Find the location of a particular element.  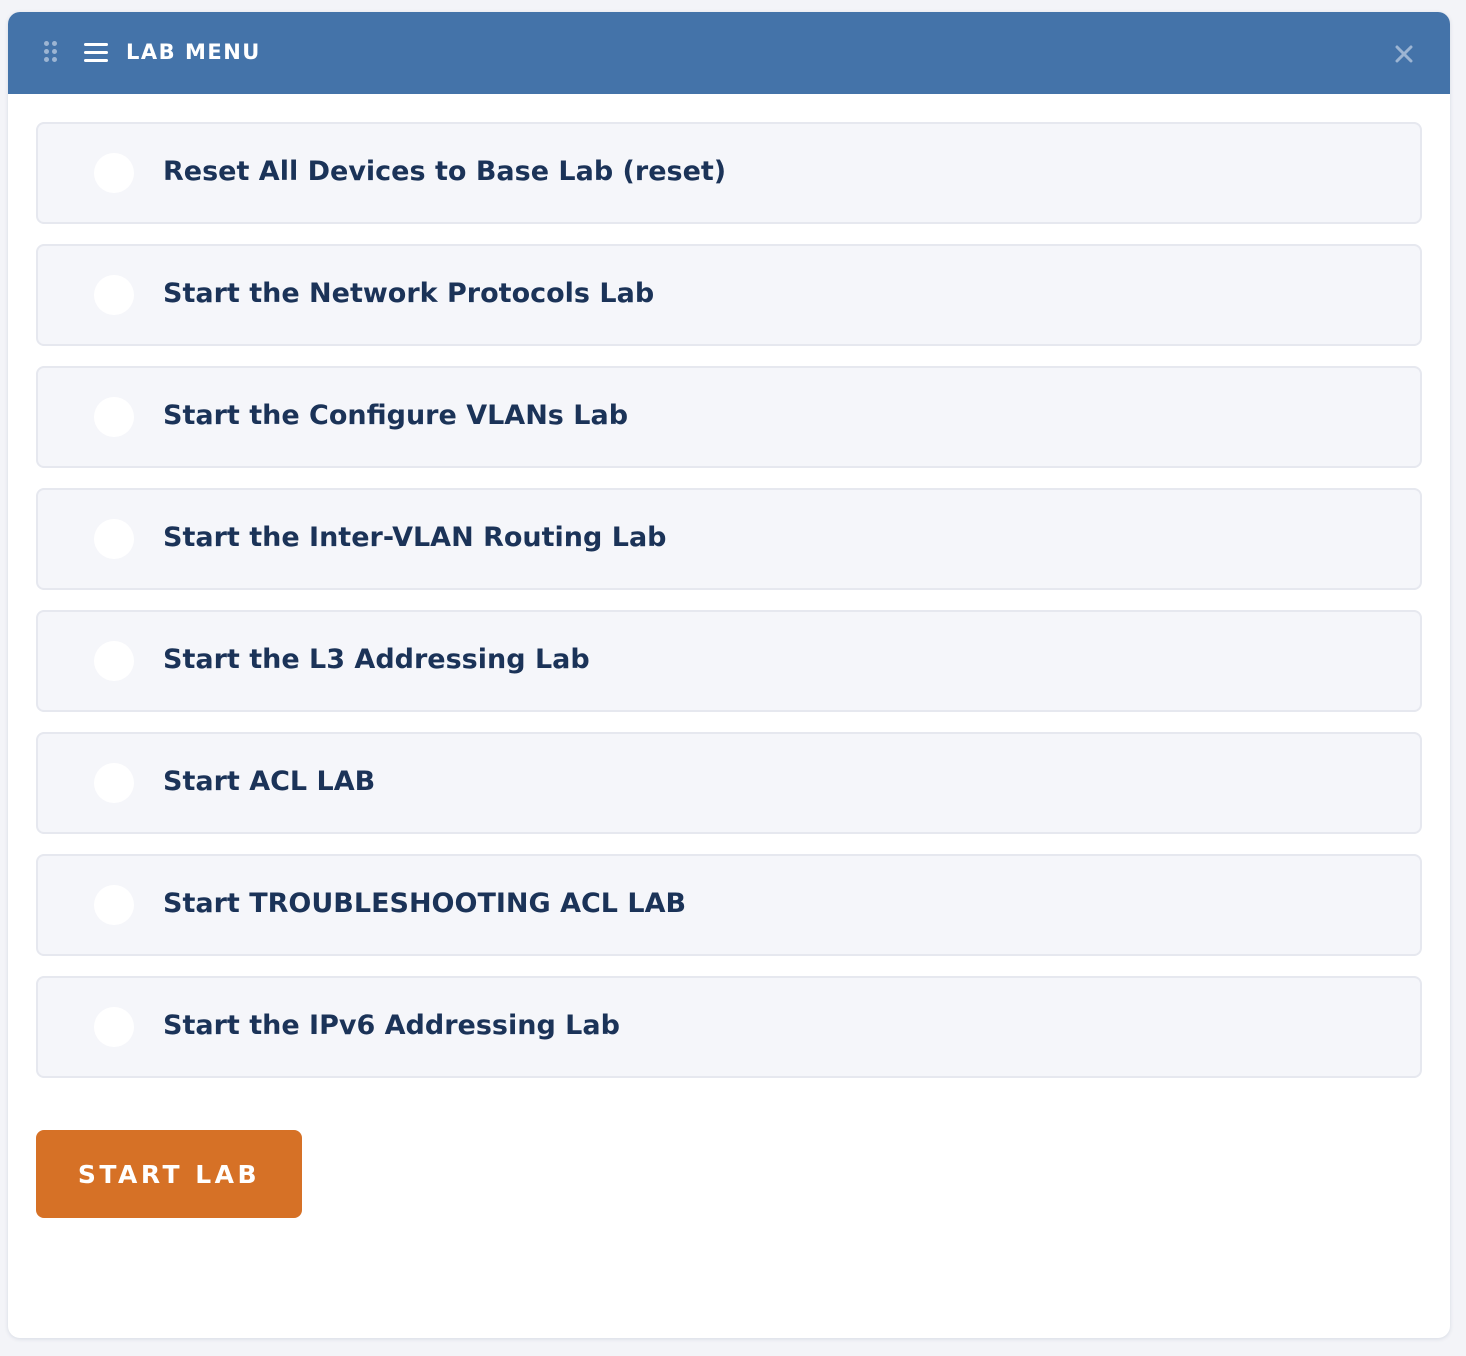

lab-option: Start the Configure VLANs Lab is located at coordinates (729, 417).